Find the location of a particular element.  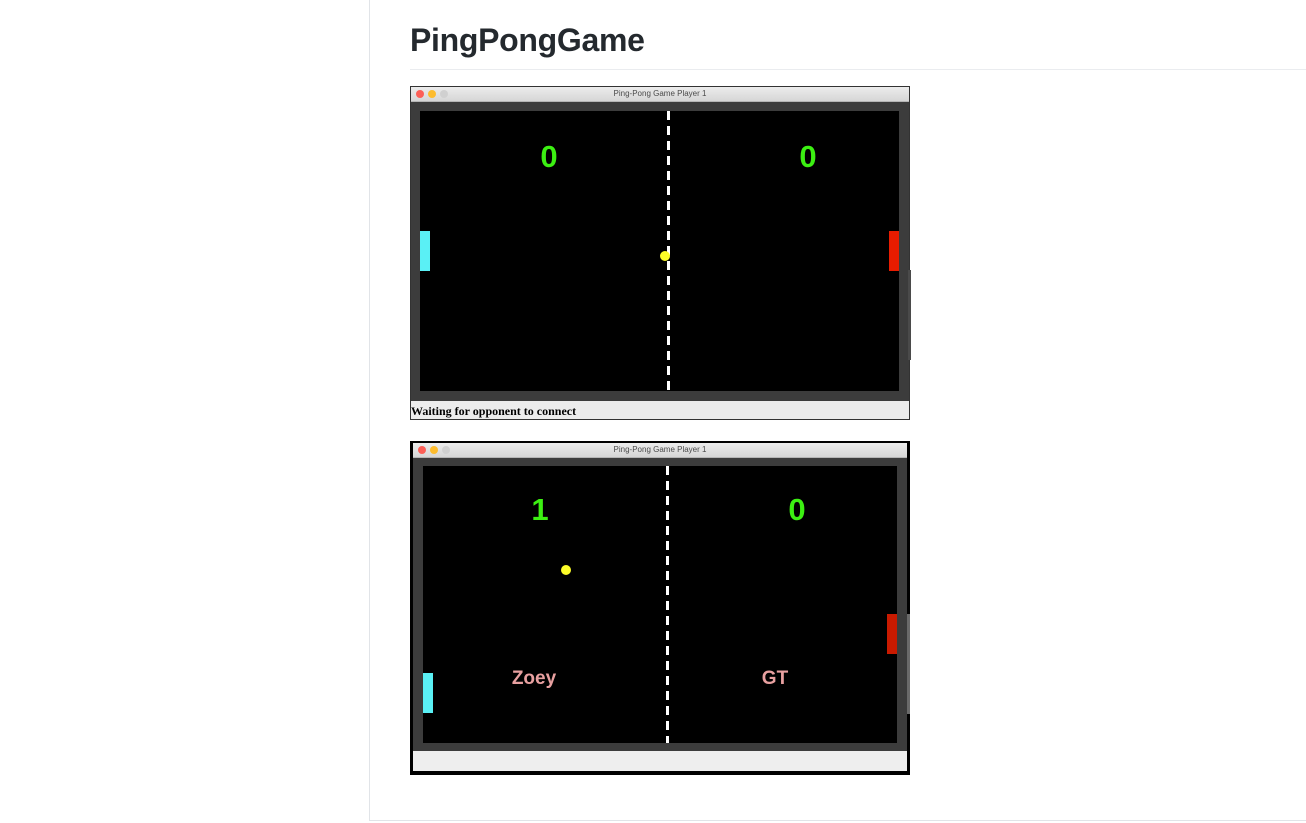

court-frame: 1 0 Zoey GT is located at coordinates (660, 604).